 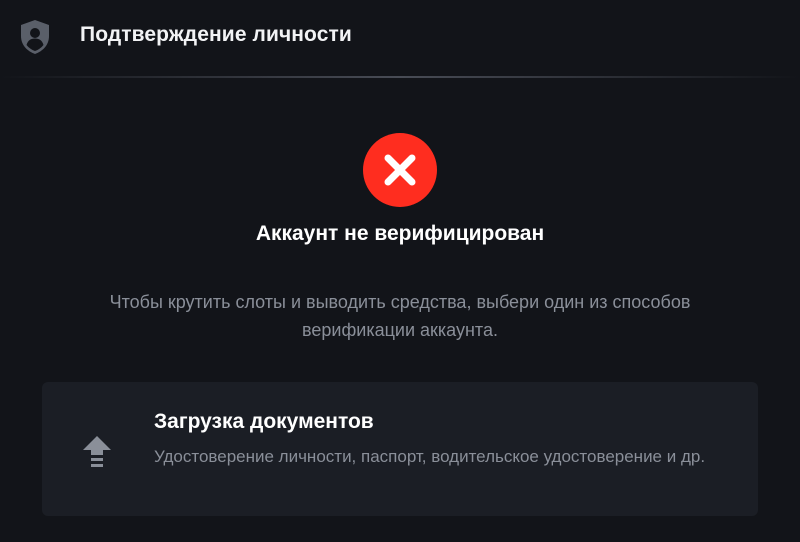 What do you see at coordinates (400, 233) in the screenshot?
I see `verification-status-title: Аккаунт не верифицирован` at bounding box center [400, 233].